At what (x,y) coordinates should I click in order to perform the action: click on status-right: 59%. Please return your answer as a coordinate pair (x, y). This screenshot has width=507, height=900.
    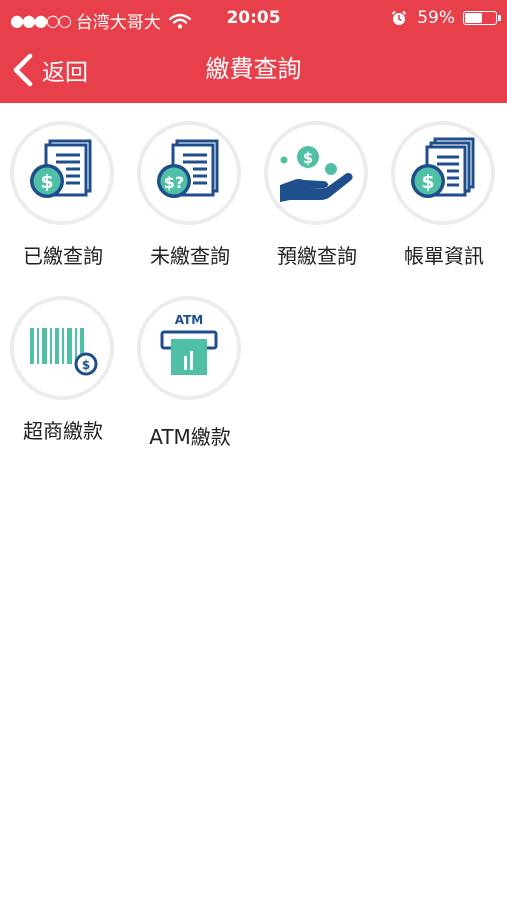
    Looking at the image, I should click on (446, 18).